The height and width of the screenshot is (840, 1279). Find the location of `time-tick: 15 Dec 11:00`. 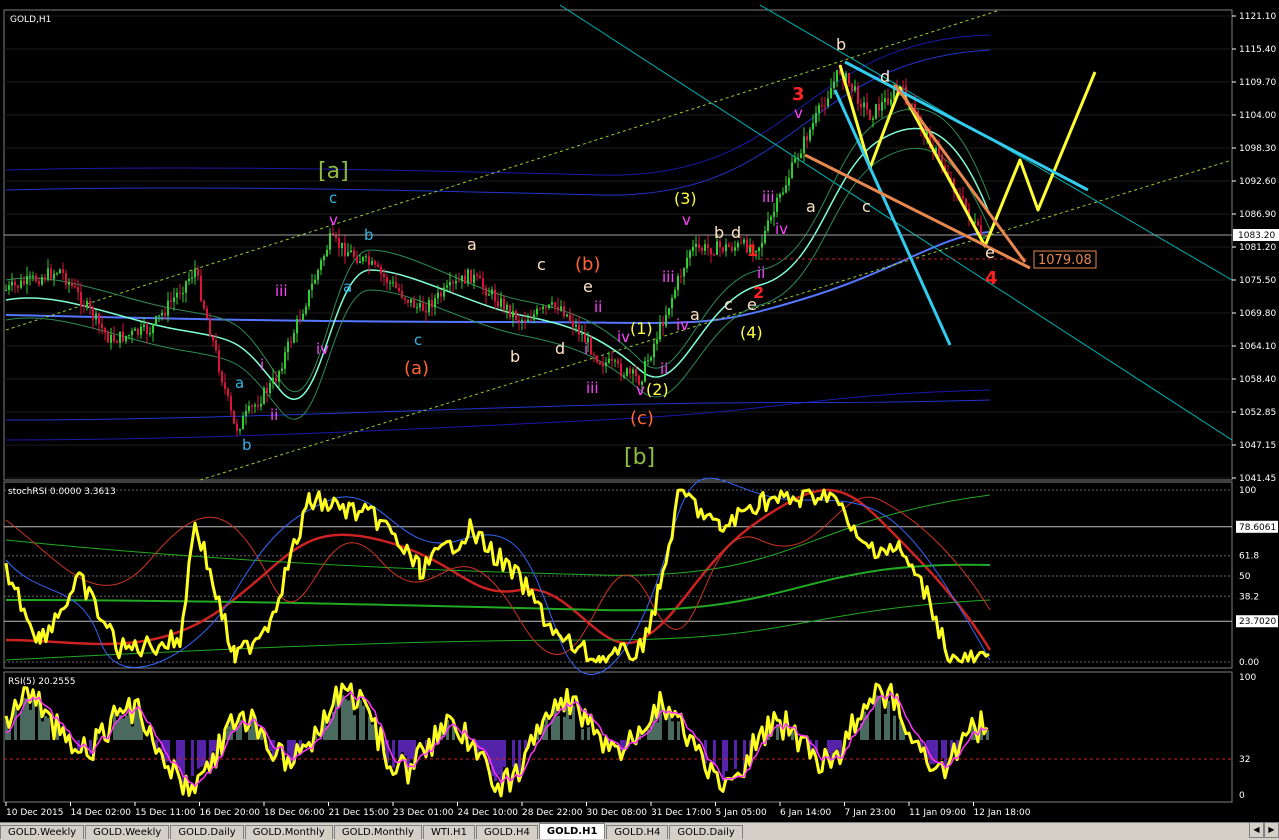

time-tick: 15 Dec 11:00 is located at coordinates (165, 813).